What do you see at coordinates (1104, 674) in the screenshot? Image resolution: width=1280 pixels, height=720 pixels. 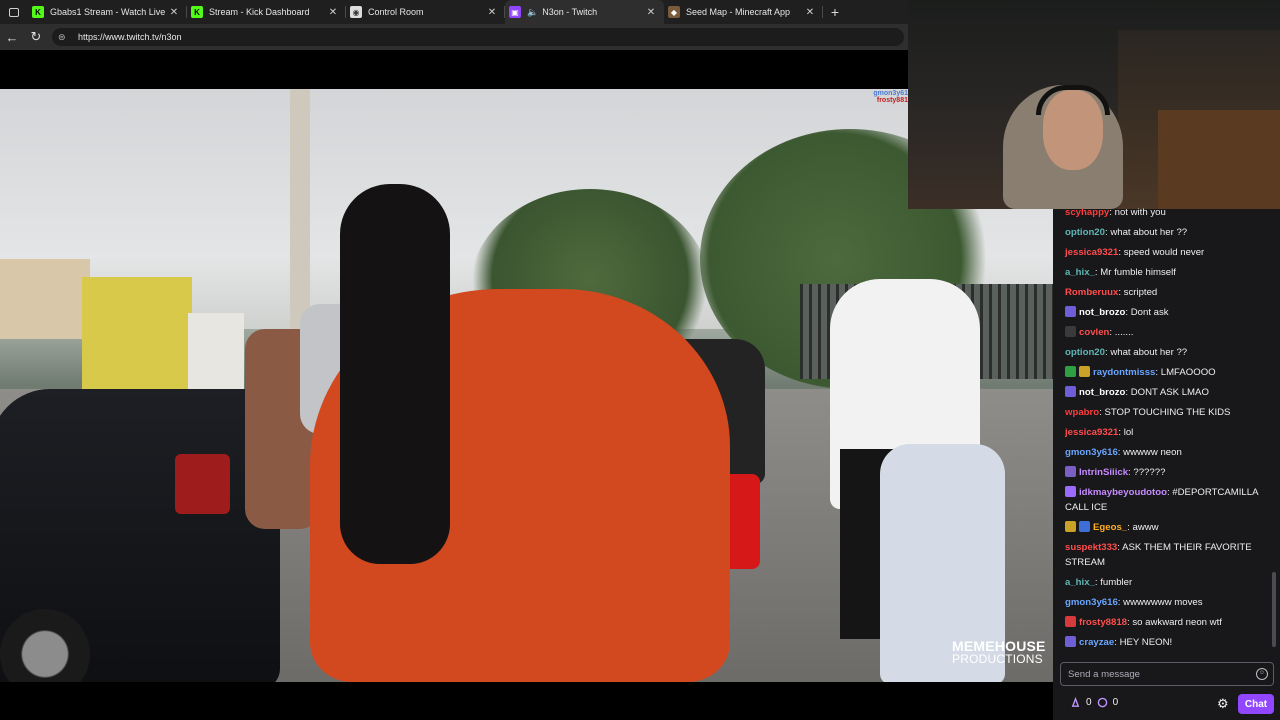 I see `chat-input-placeholder: Send a message` at bounding box center [1104, 674].